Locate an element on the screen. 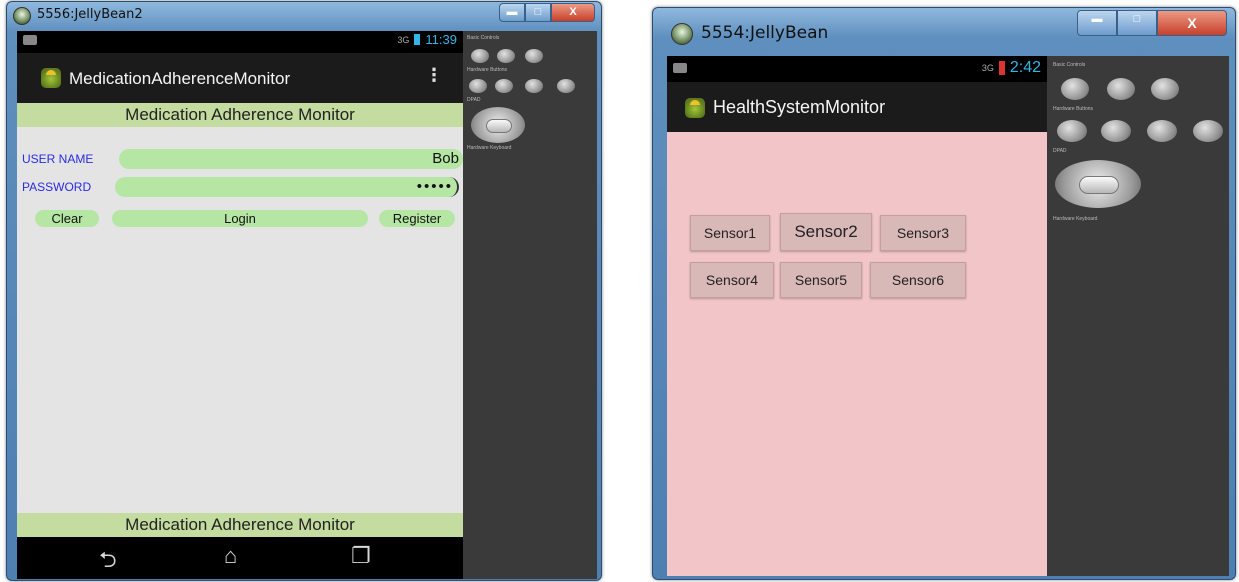 The width and height of the screenshot is (1239, 582). sensor2-button: Sensor2 is located at coordinates (826, 232).